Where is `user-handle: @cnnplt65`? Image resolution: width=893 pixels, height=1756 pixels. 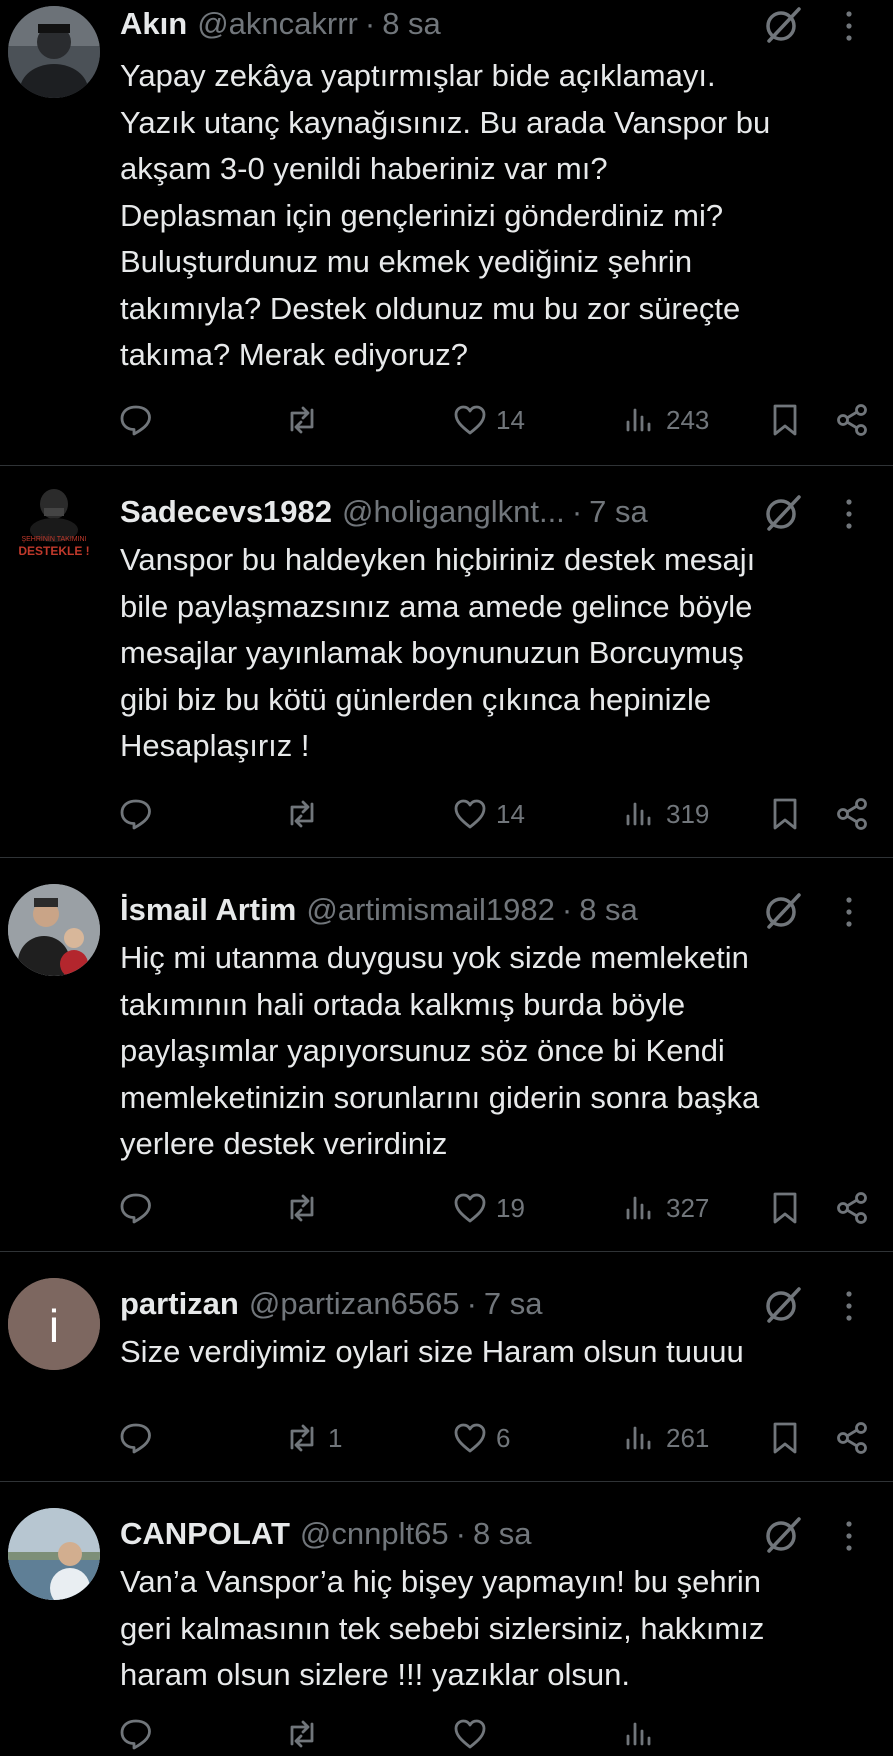 user-handle: @cnnplt65 is located at coordinates (374, 1533).